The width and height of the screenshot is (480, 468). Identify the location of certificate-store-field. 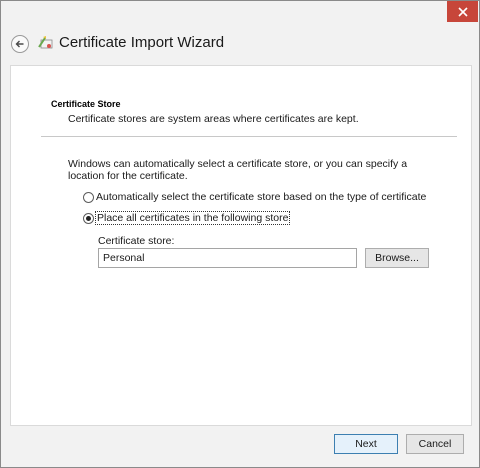
(227, 258).